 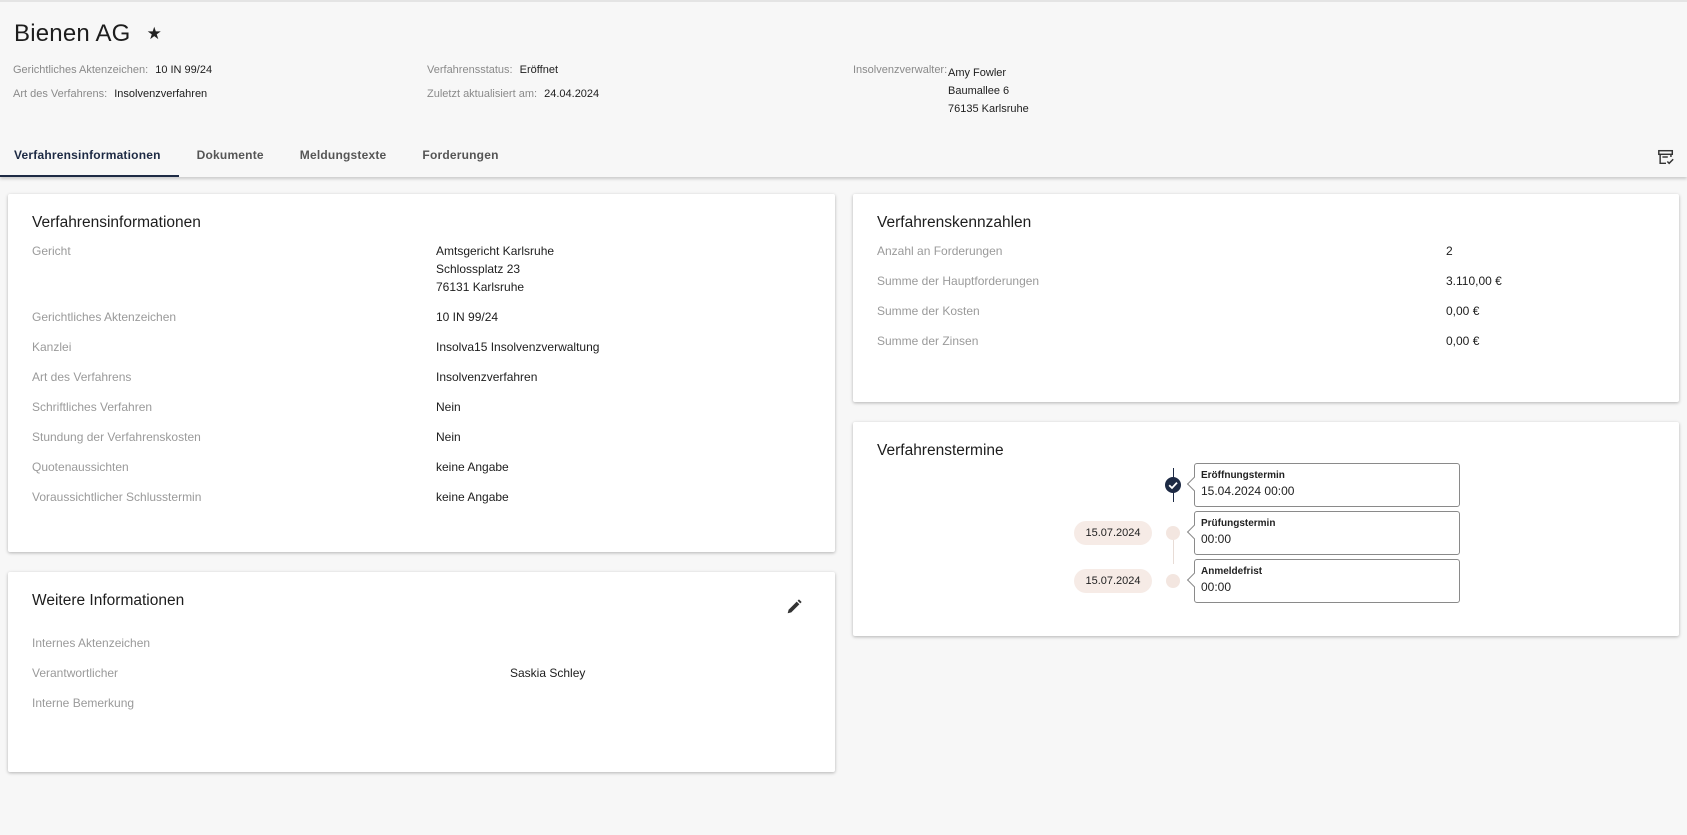 What do you see at coordinates (492, 70) in the screenshot?
I see `meta-status: Verfahrensstatus: Eröffnet` at bounding box center [492, 70].